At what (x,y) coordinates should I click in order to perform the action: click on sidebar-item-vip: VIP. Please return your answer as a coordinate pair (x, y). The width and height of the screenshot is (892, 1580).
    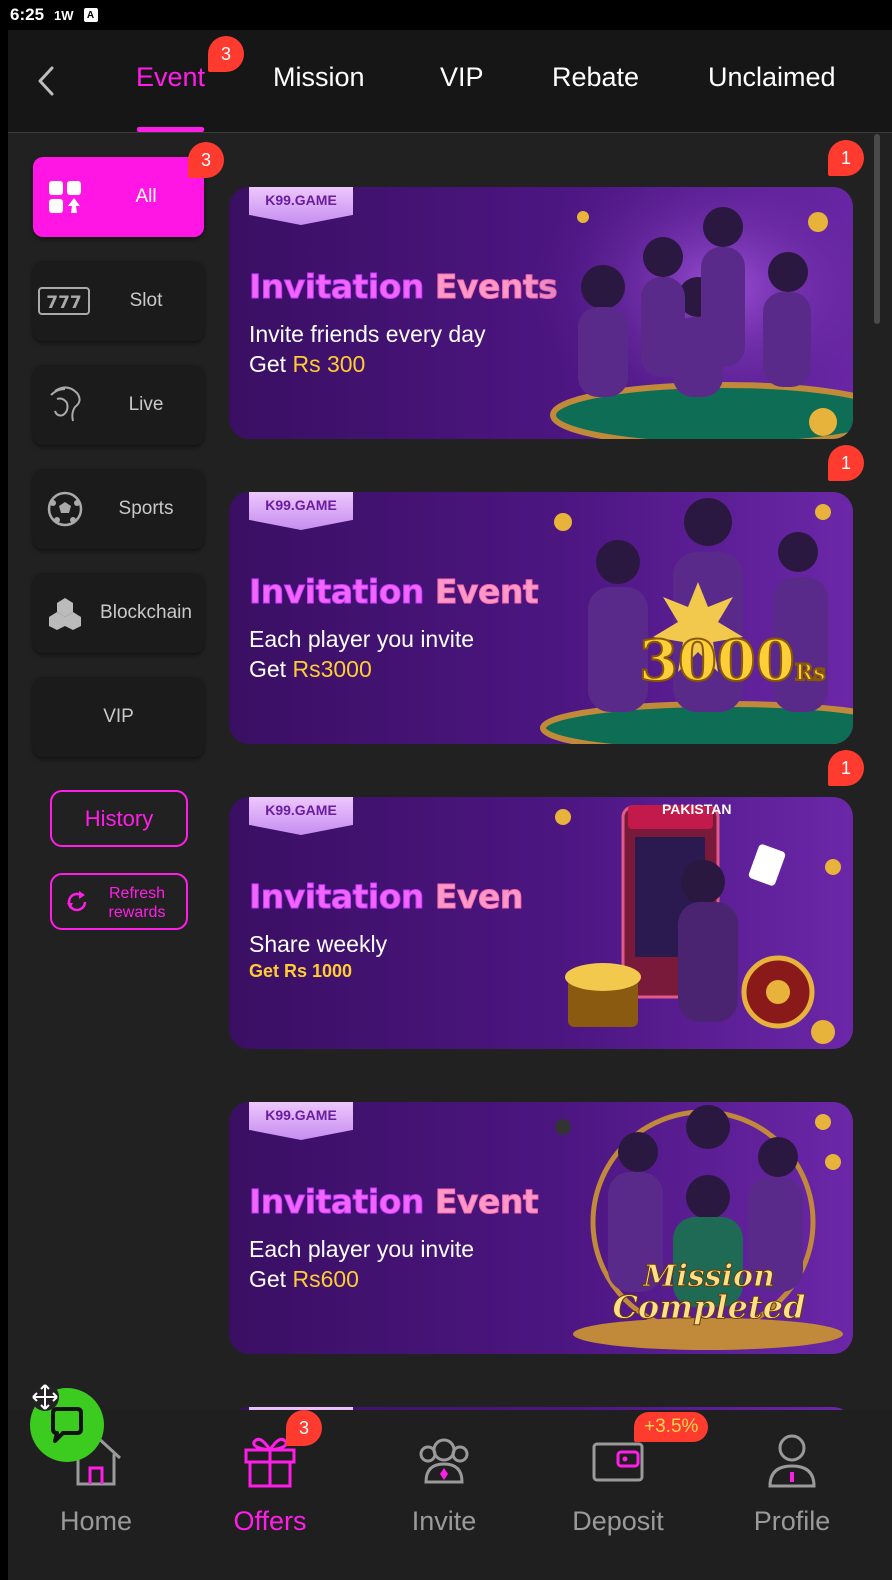
    Looking at the image, I should click on (118, 717).